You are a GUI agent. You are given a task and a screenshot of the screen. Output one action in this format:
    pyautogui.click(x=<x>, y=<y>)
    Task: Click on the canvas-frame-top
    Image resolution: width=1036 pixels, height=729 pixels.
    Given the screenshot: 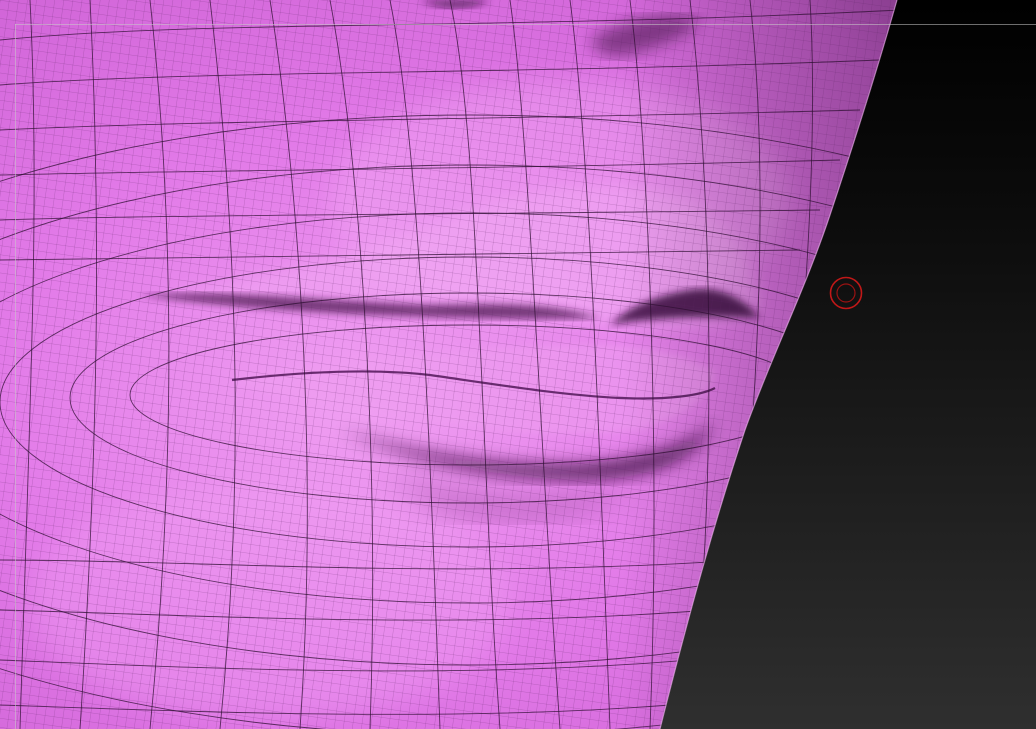 What is the action you would take?
    pyautogui.click(x=525, y=24)
    